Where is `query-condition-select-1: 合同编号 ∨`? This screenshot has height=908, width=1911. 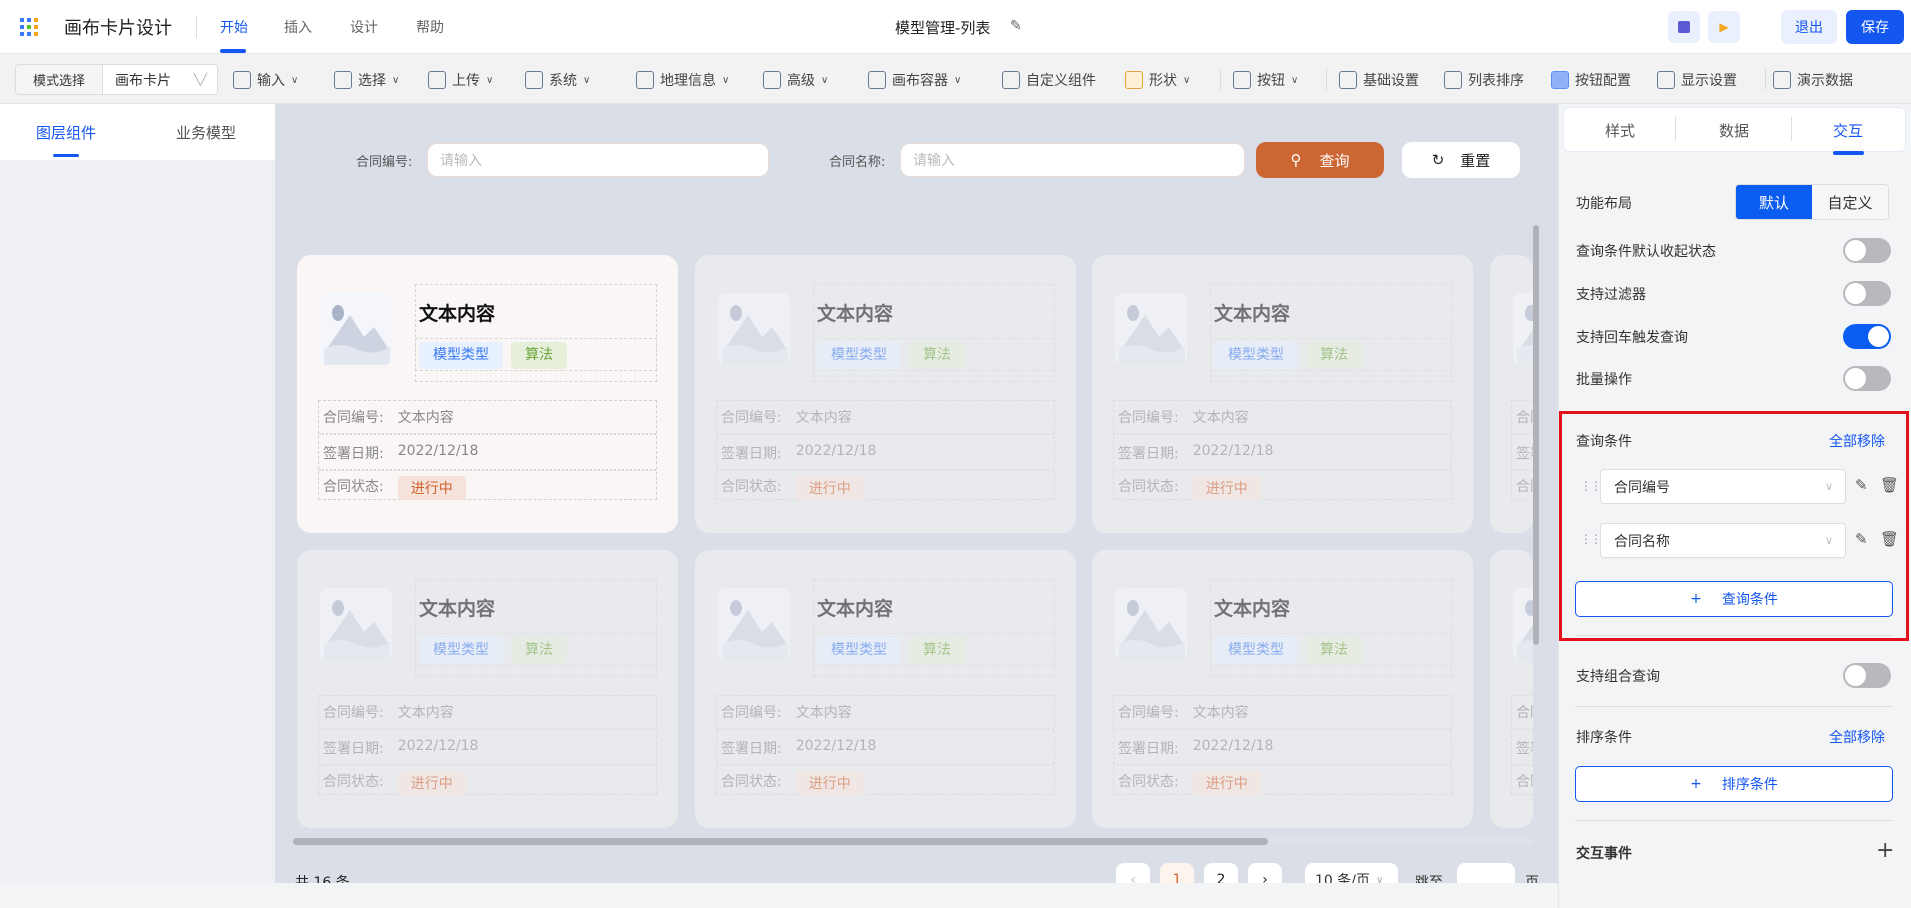
query-condition-select-1: 合同编号 ∨ is located at coordinates (1723, 486).